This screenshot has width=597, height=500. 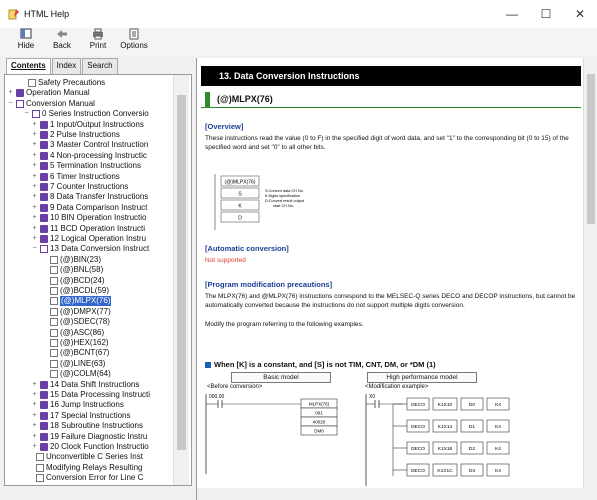 I want to click on tree-item: + Operation Manual, so click(x=48, y=93).